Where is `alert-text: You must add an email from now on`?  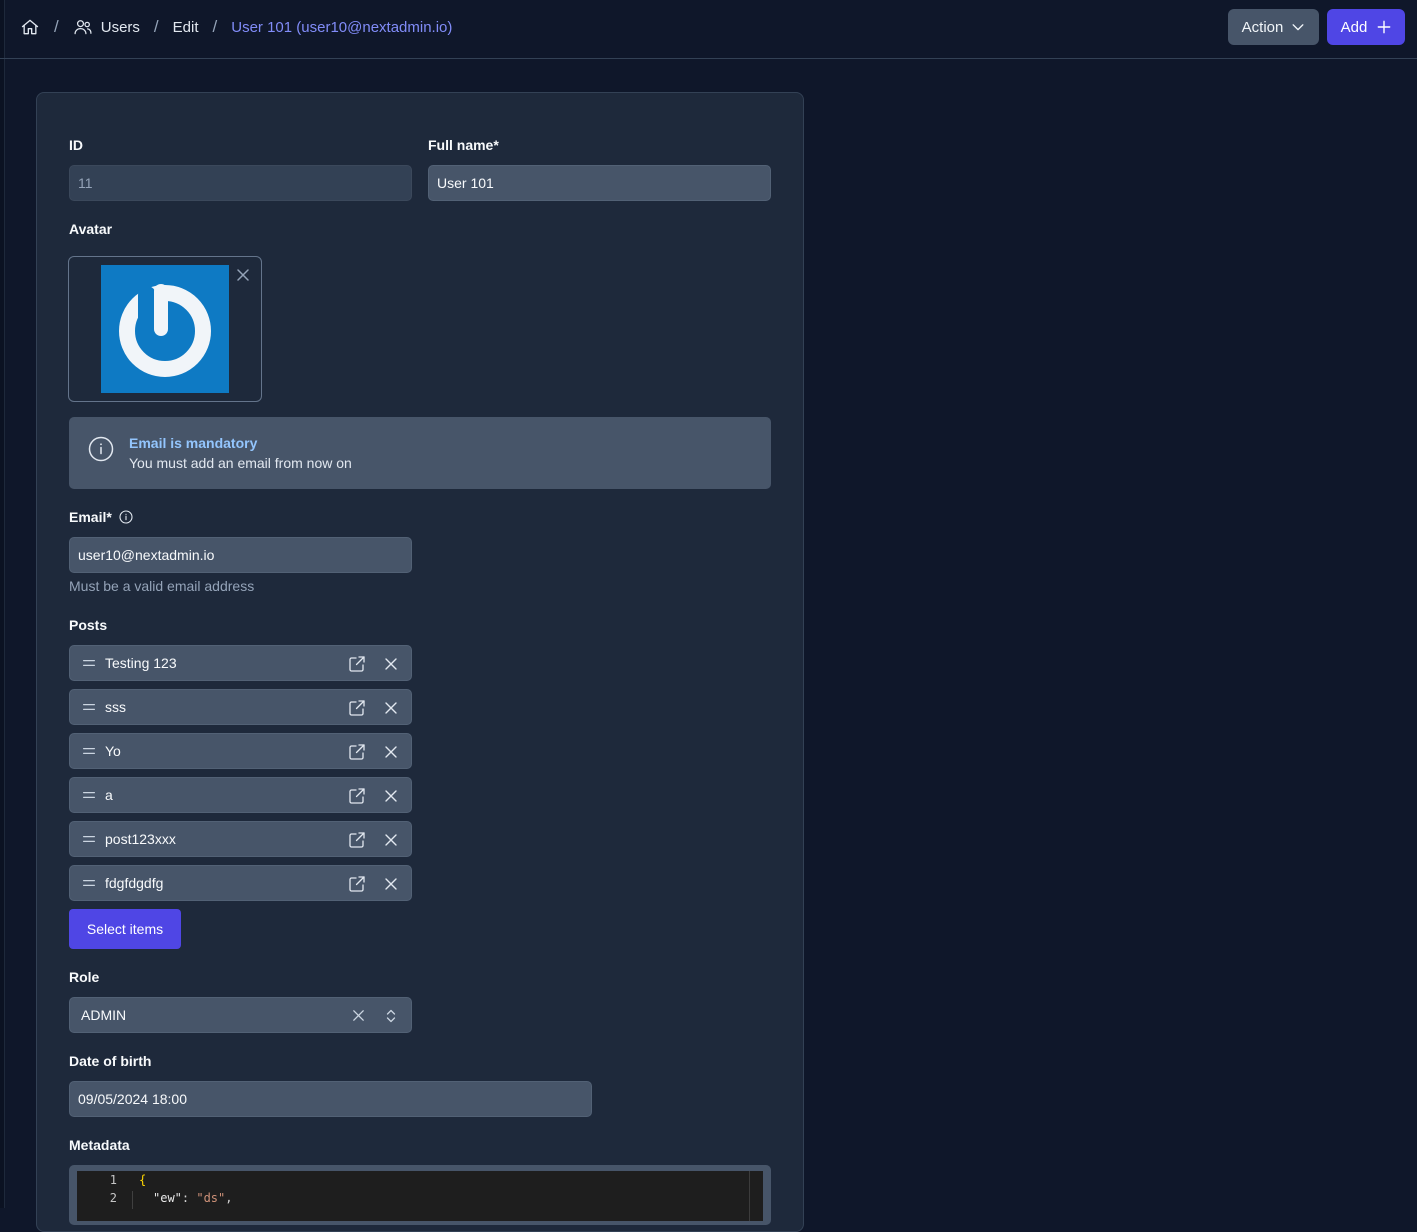
alert-text: You must add an email from now on is located at coordinates (240, 463).